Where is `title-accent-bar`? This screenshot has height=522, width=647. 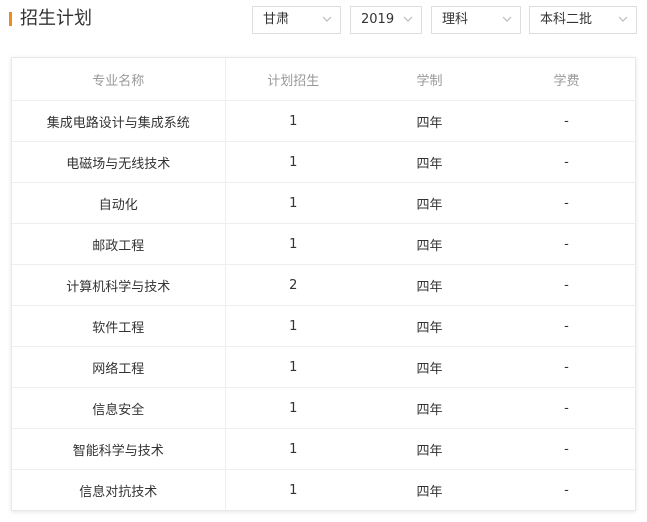
title-accent-bar is located at coordinates (10, 19).